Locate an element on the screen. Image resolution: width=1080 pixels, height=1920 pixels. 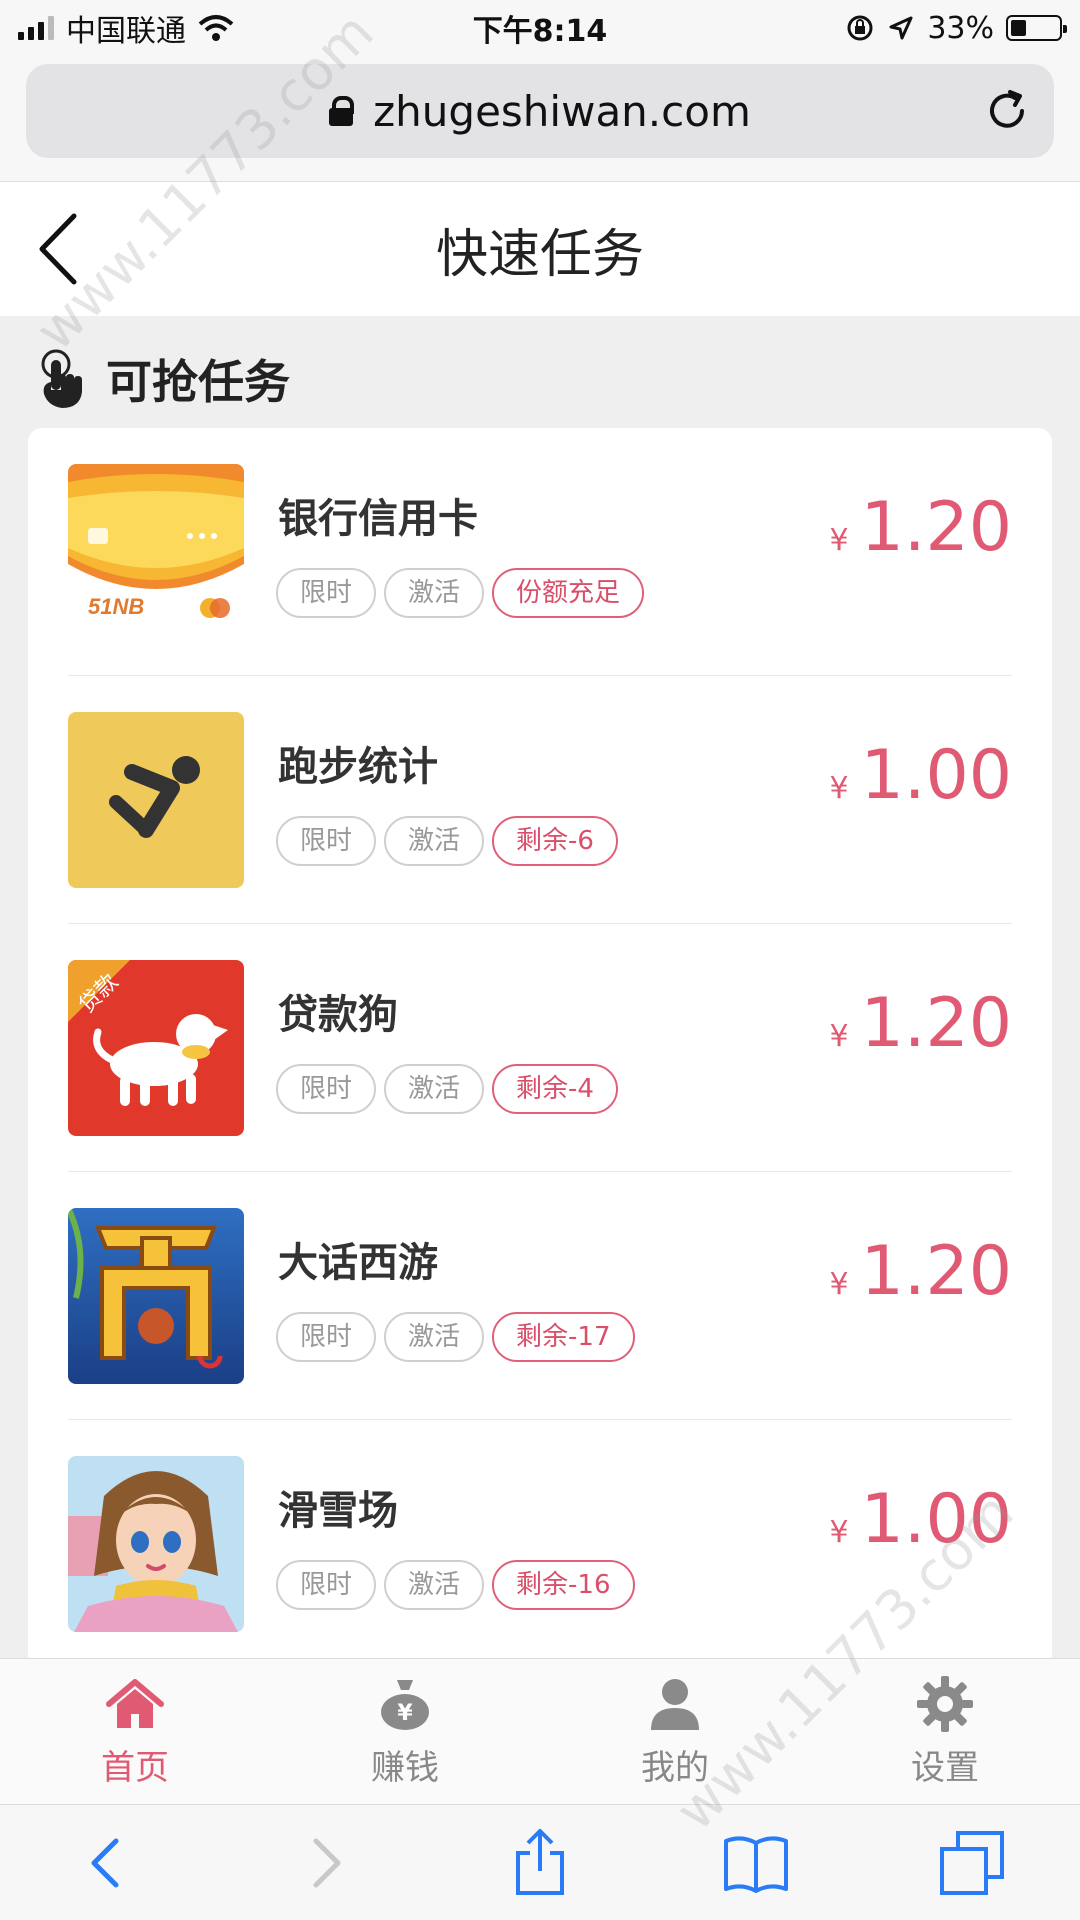
gear-icon is located at coordinates (945, 1704).